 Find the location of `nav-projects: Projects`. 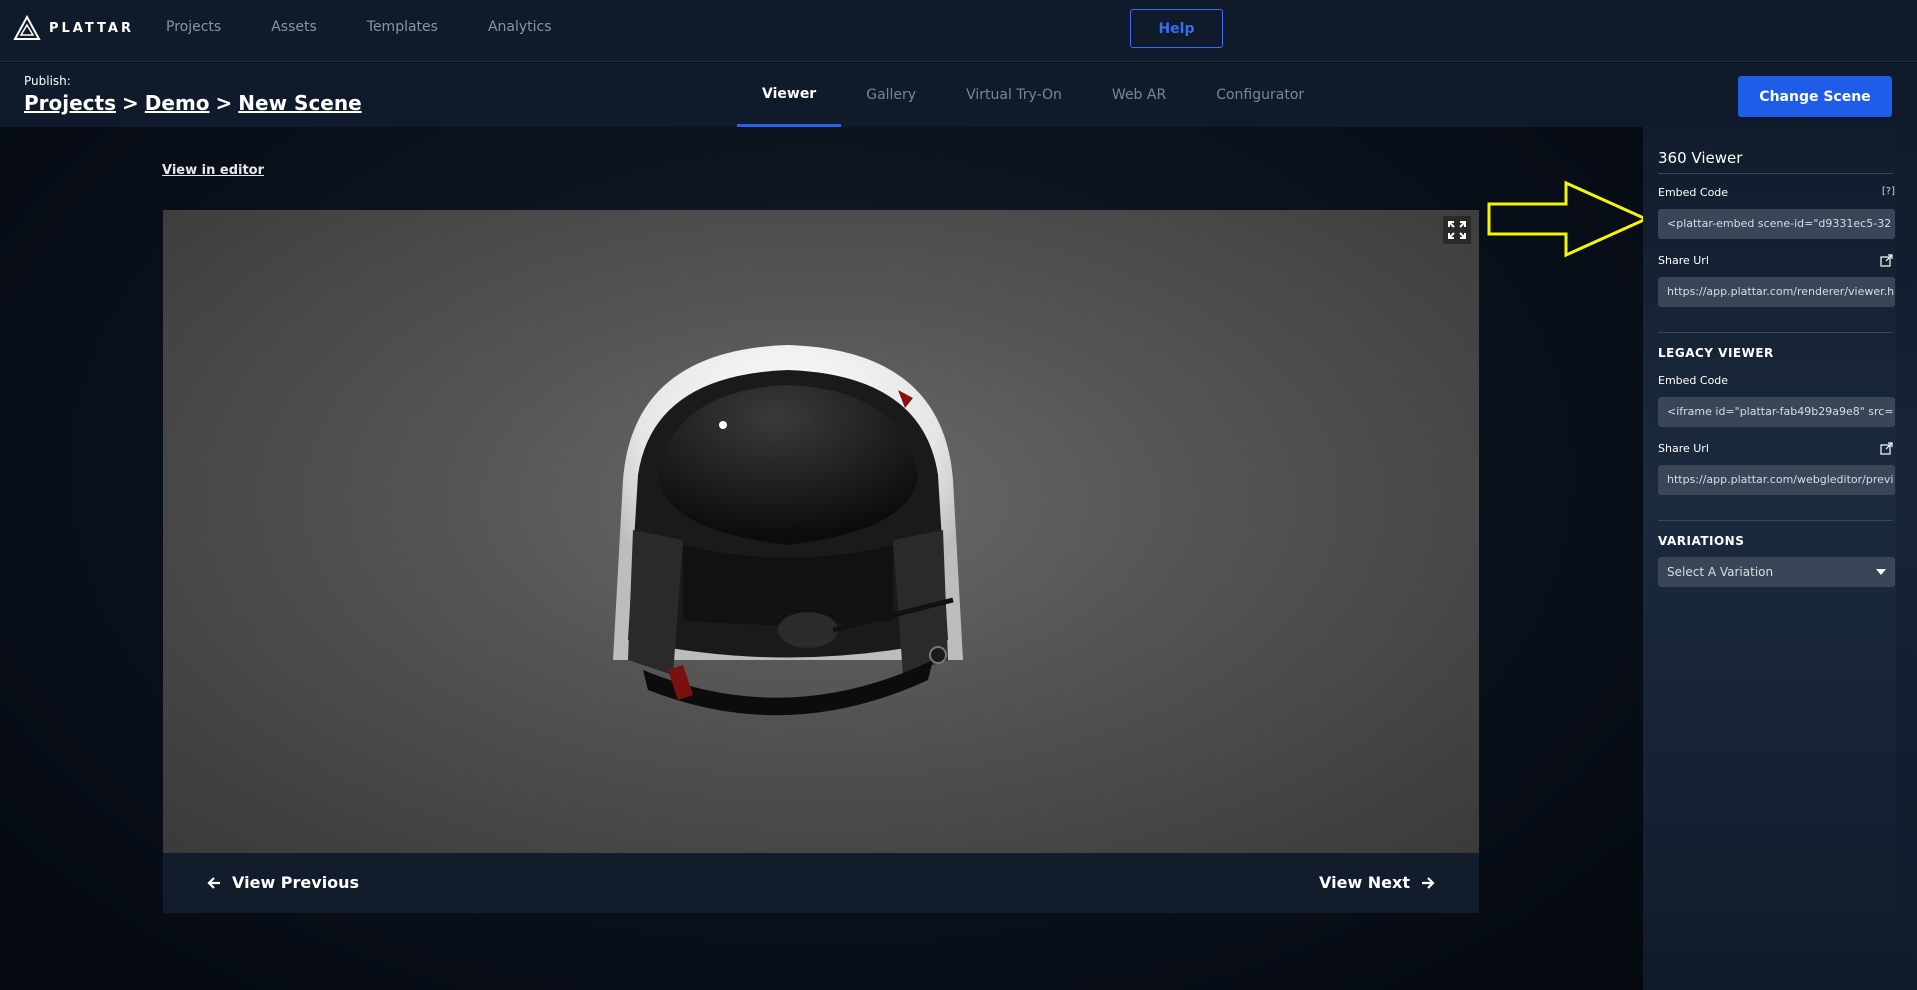

nav-projects: Projects is located at coordinates (193, 27).